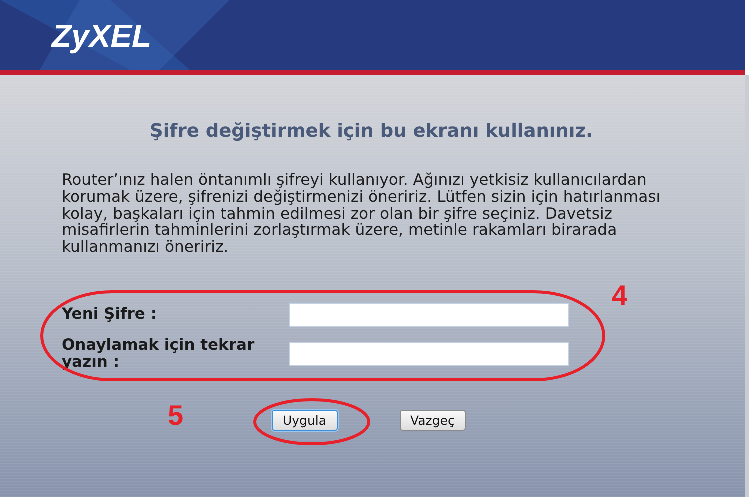 The width and height of the screenshot is (749, 497). Describe the element at coordinates (102, 36) in the screenshot. I see `logo: ZyXEL` at that location.